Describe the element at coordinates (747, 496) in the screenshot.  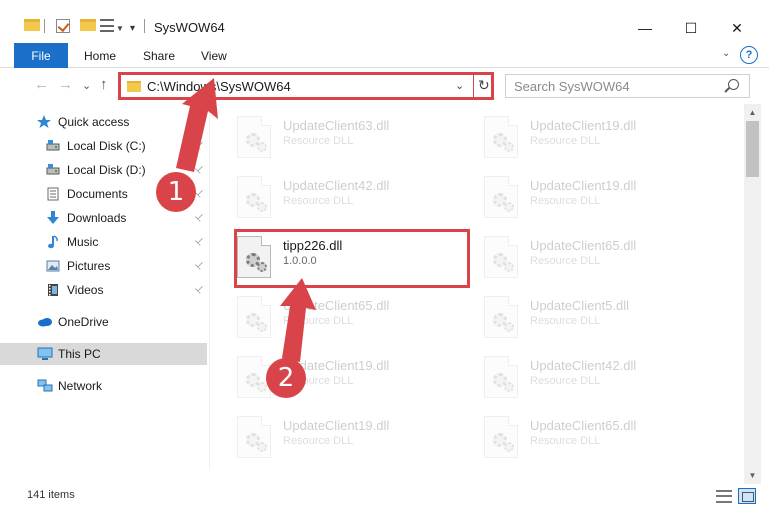
I see `tiles-view-icon` at that location.